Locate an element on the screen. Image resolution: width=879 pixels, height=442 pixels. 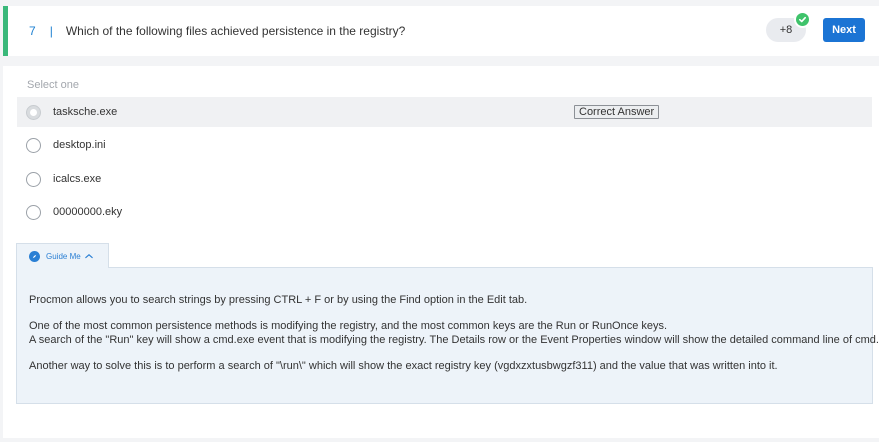
guide-me-label: Guide Me is located at coordinates (63, 256).